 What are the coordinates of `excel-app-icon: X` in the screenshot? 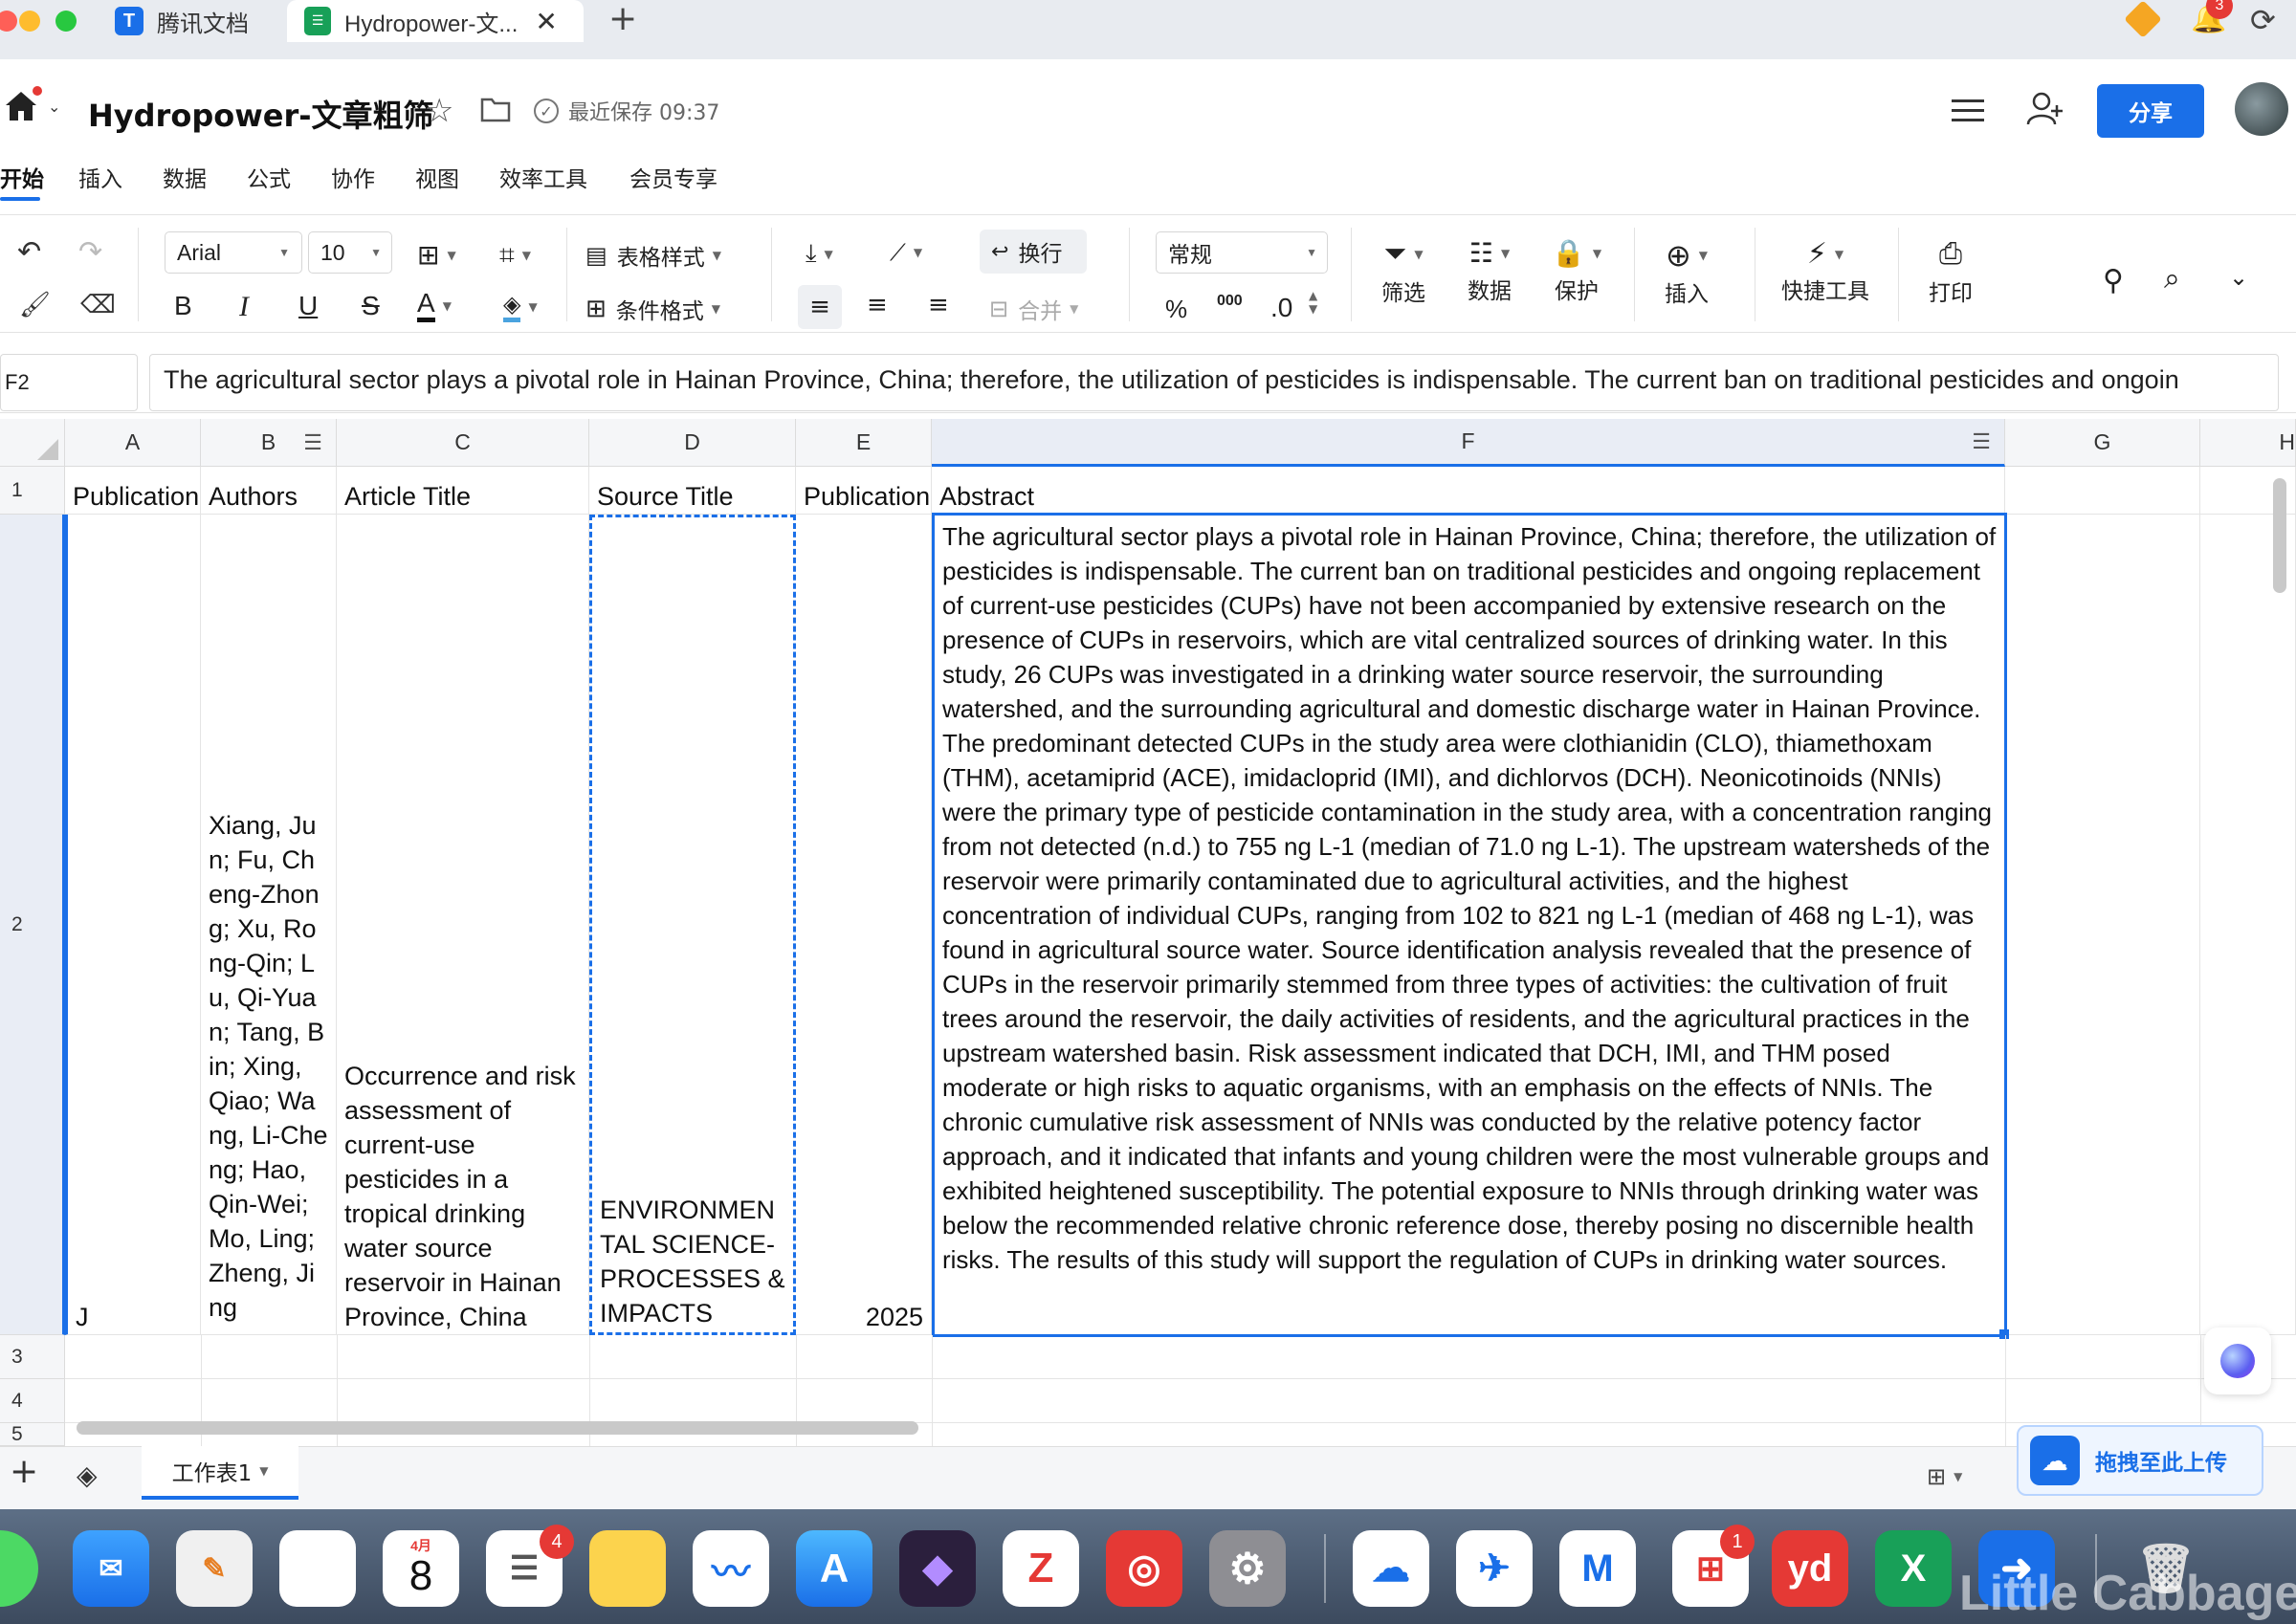 It's located at (1914, 1569).